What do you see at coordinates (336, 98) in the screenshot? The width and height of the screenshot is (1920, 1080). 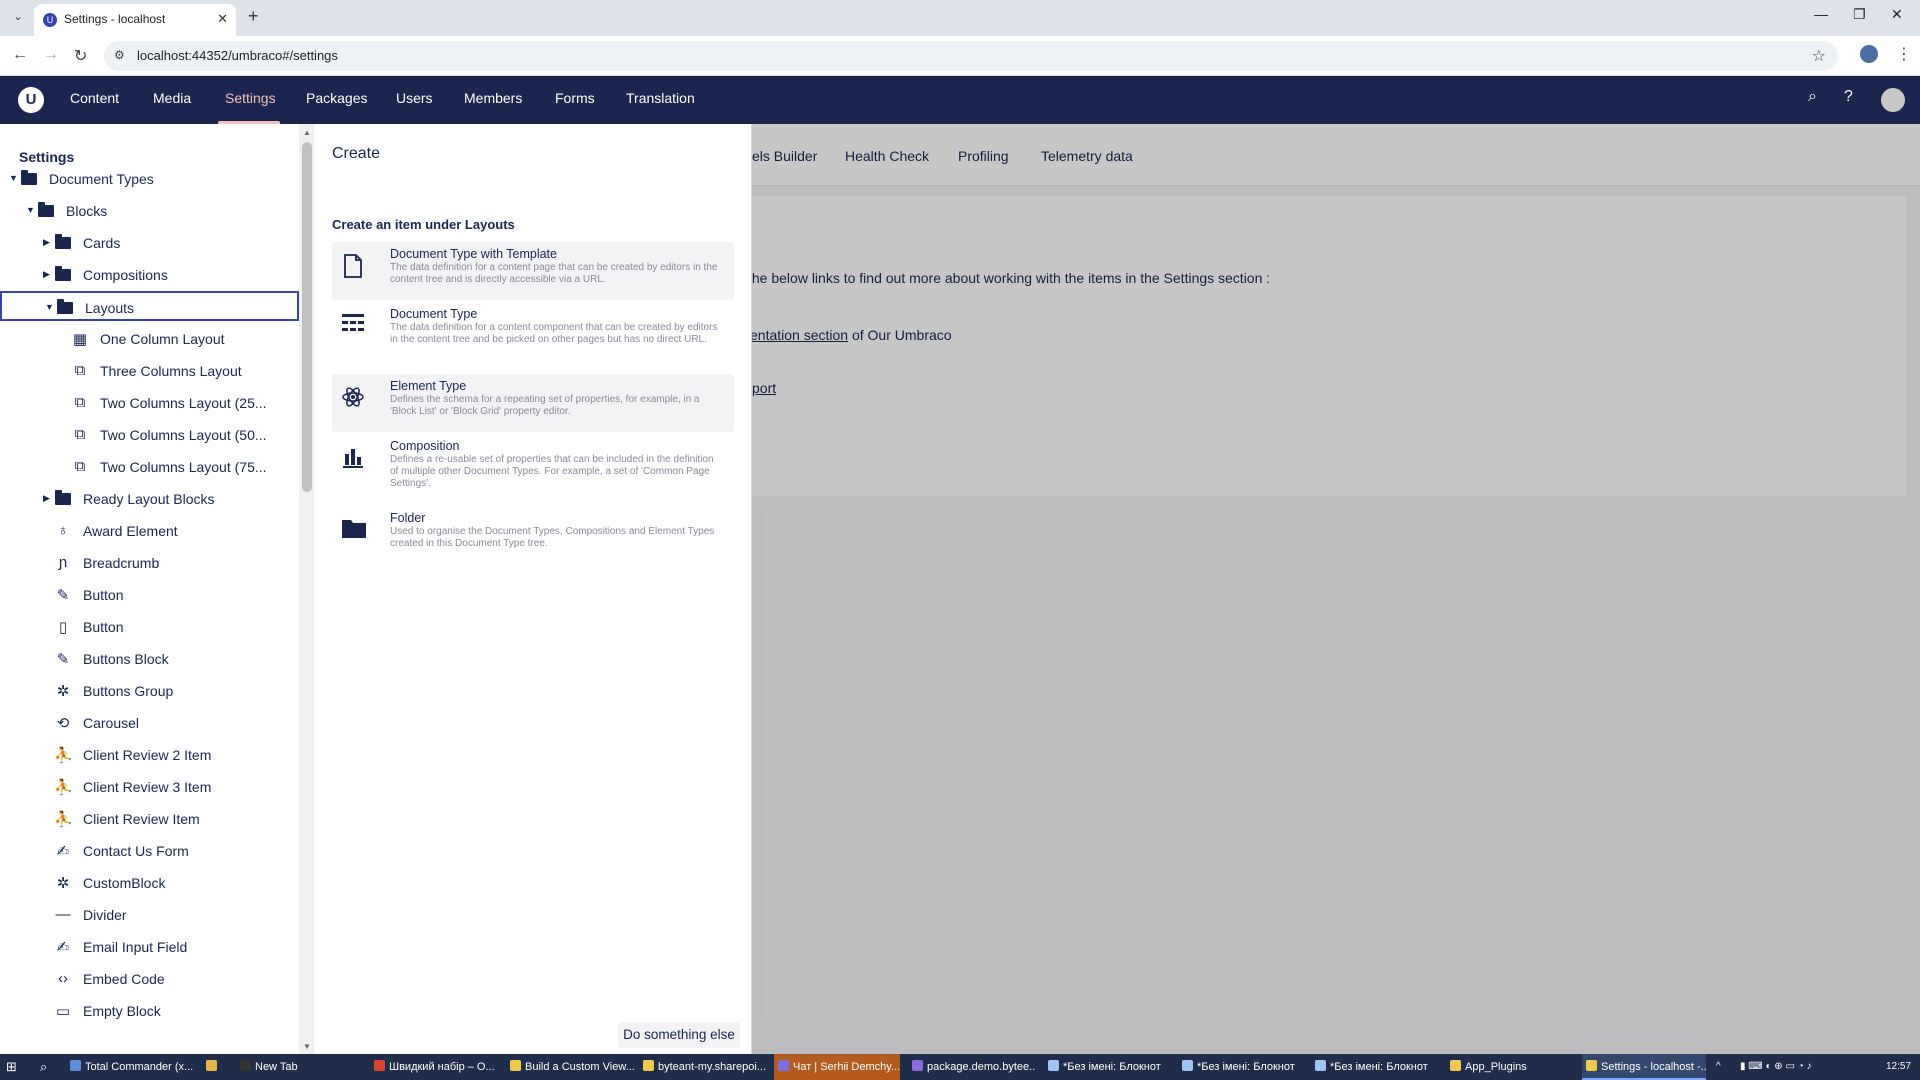 I see `section-packages: Packages` at bounding box center [336, 98].